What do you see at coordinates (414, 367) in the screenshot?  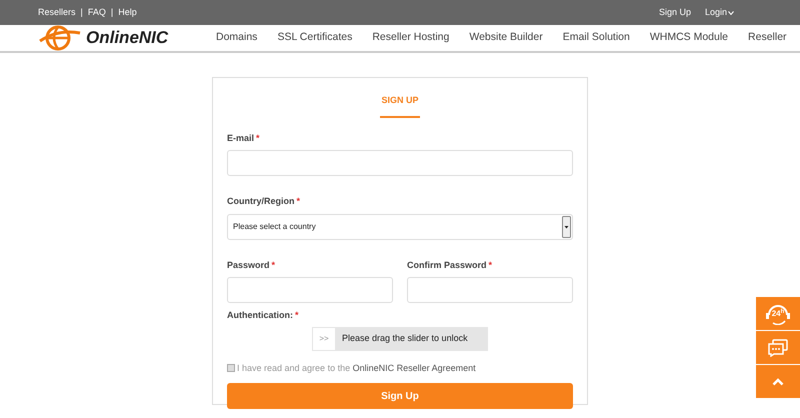 I see `agreement-link: OnlineNIC Reseller Agreement` at bounding box center [414, 367].